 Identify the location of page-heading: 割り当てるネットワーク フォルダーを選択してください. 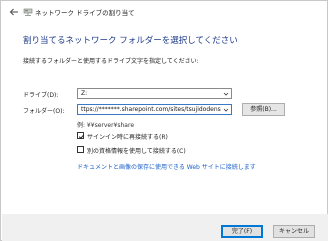
(130, 41).